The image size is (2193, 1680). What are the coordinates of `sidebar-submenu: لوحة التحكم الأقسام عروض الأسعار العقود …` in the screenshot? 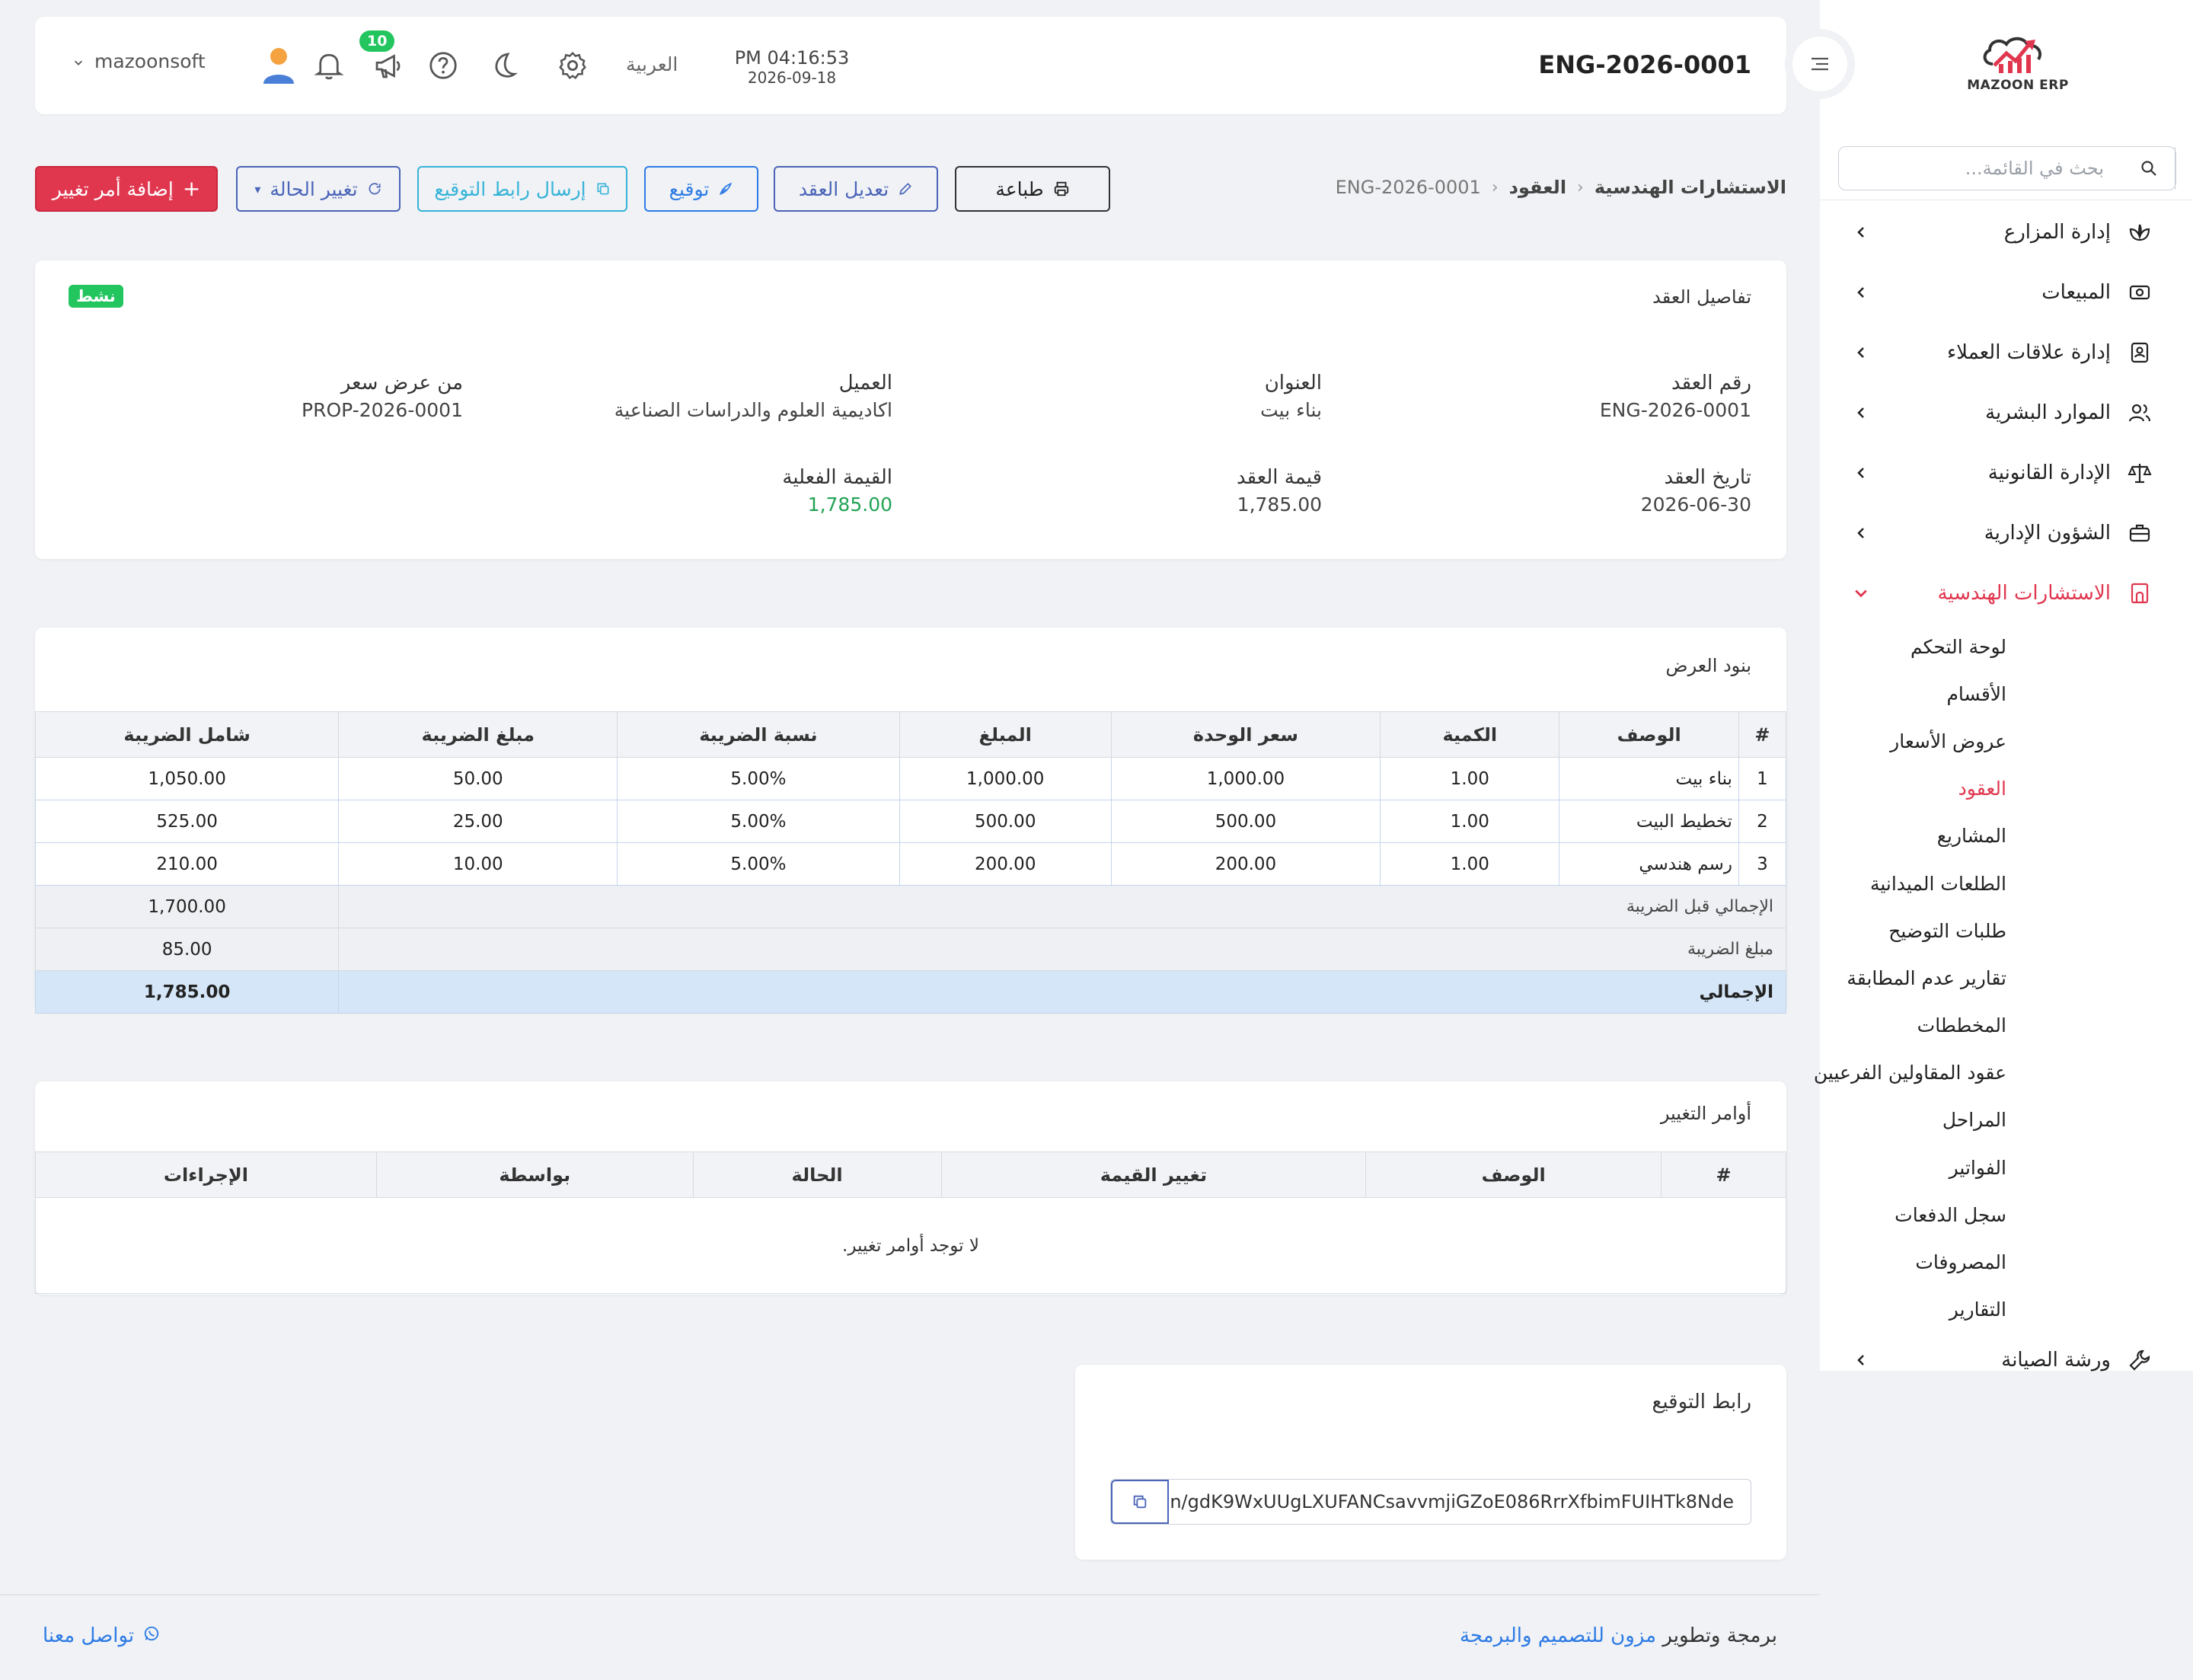 It's located at (2003, 978).